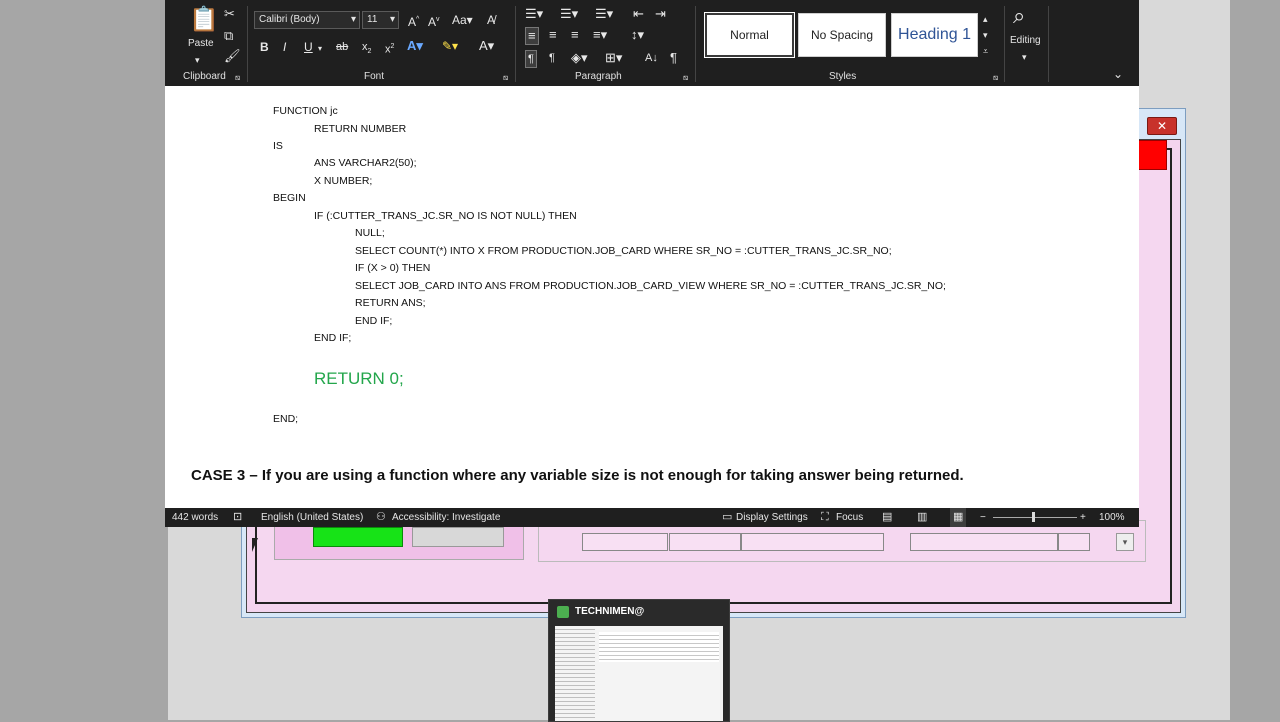  I want to click on multilevel-list-icon: ☰▾, so click(604, 14).